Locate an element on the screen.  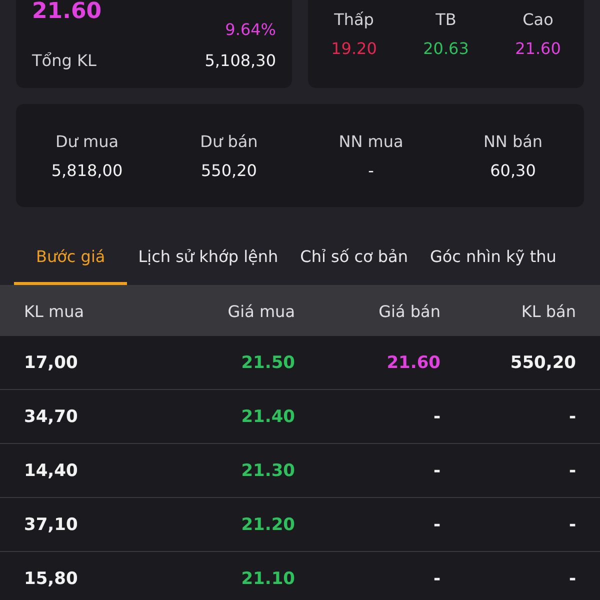
stat-label: TB is located at coordinates (446, 19).